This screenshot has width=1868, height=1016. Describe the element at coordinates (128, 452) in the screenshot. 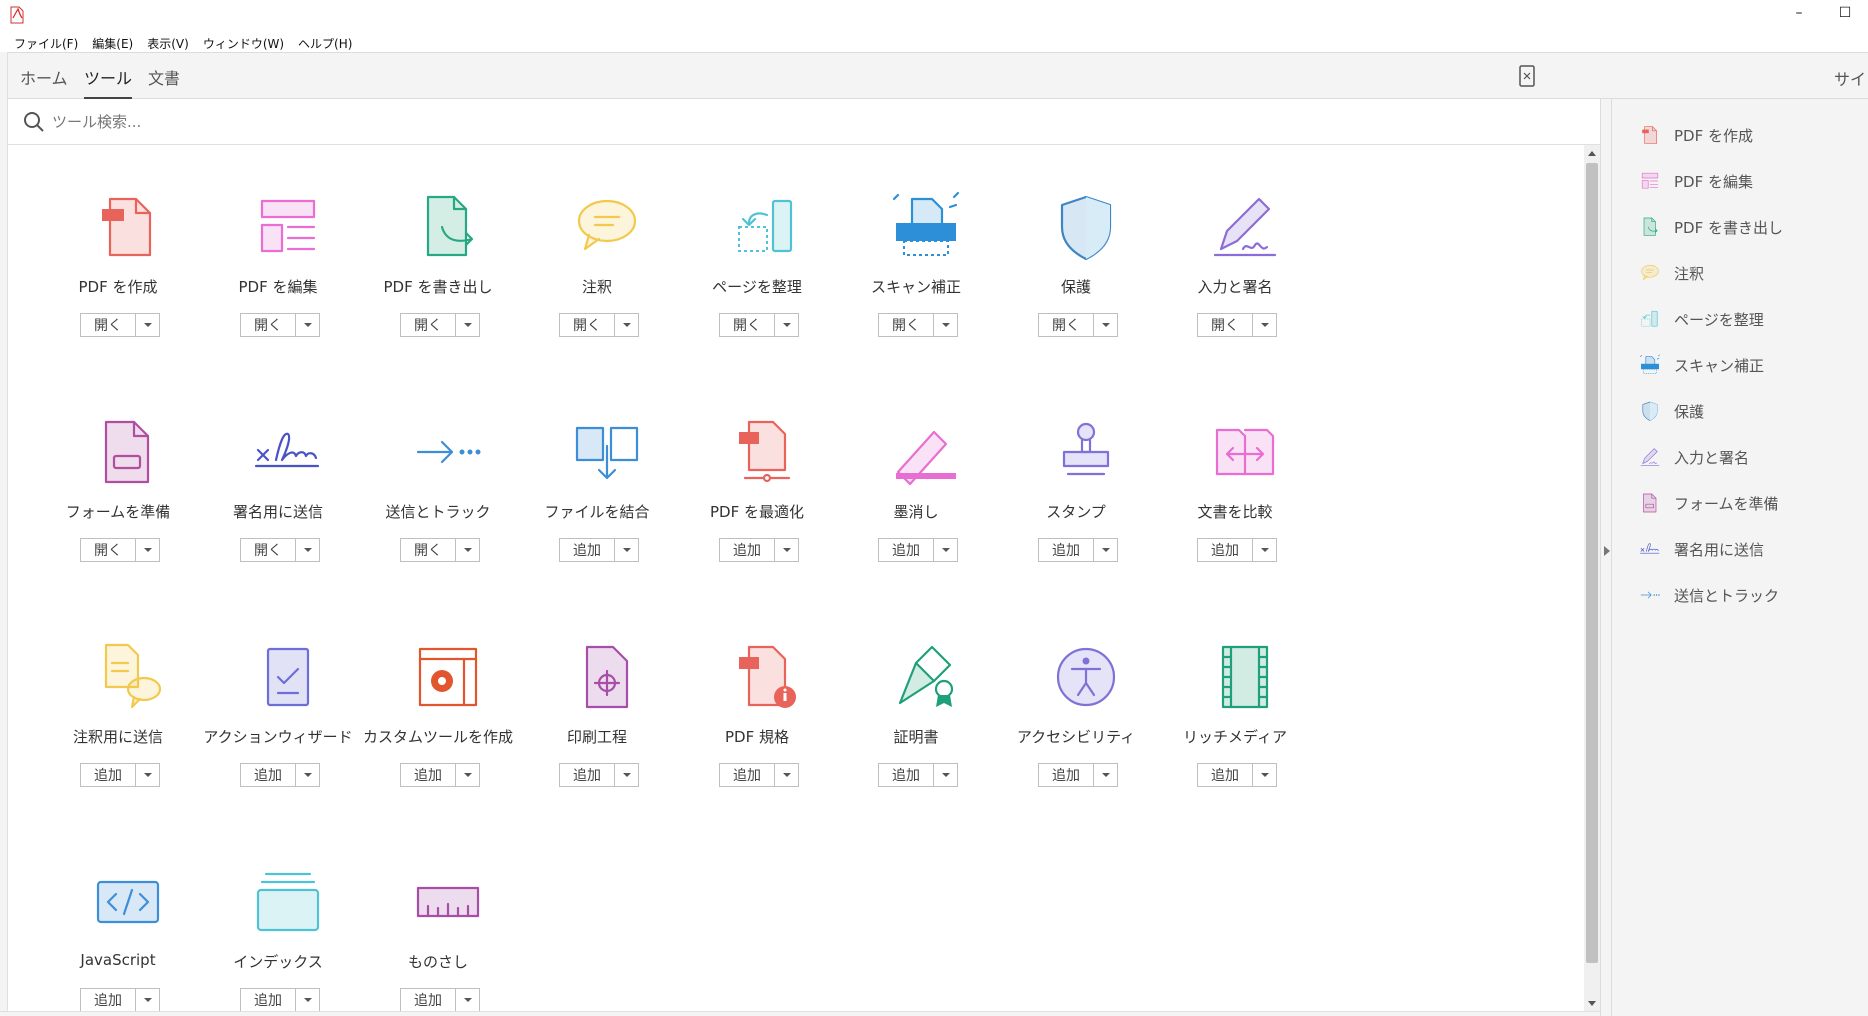

I see `prepare-form-icon` at that location.